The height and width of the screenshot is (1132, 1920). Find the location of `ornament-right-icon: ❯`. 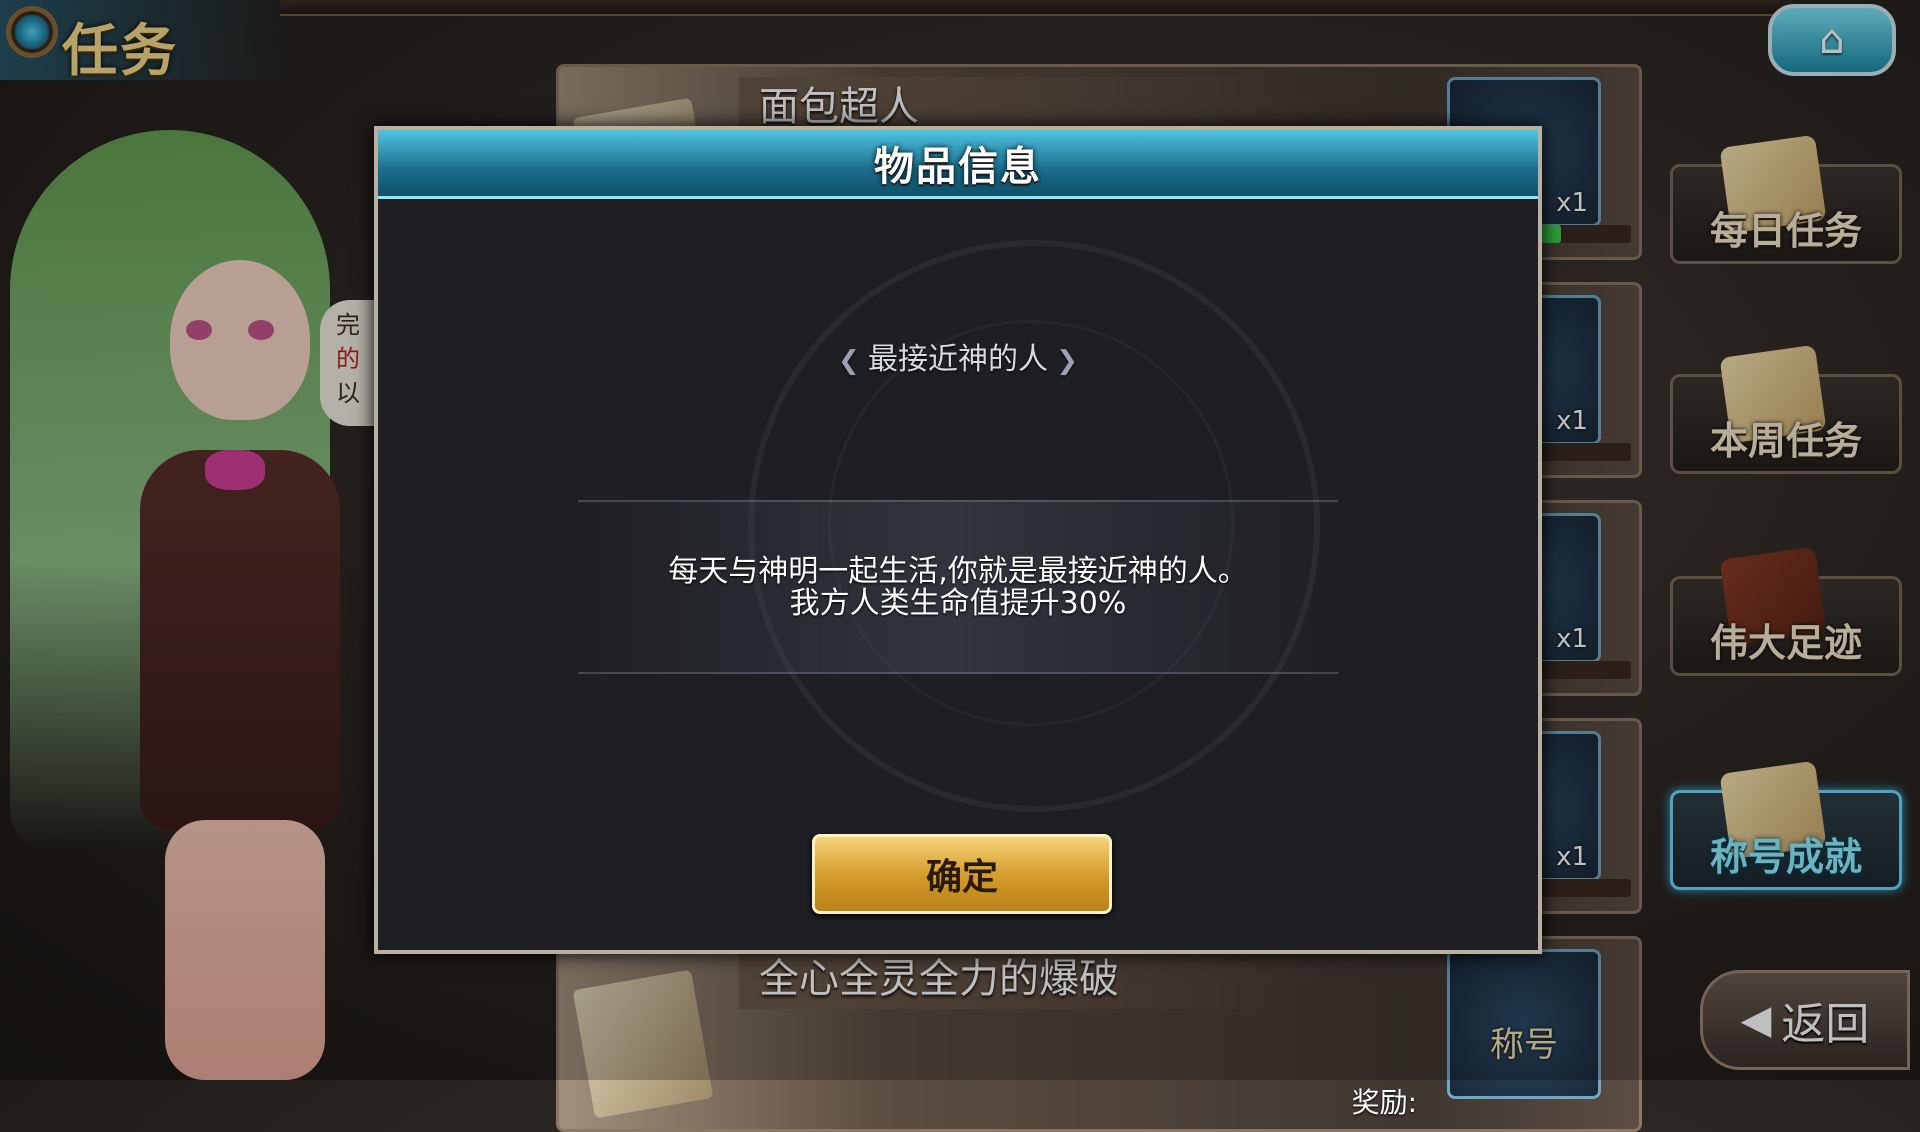

ornament-right-icon: ❯ is located at coordinates (1063, 361).